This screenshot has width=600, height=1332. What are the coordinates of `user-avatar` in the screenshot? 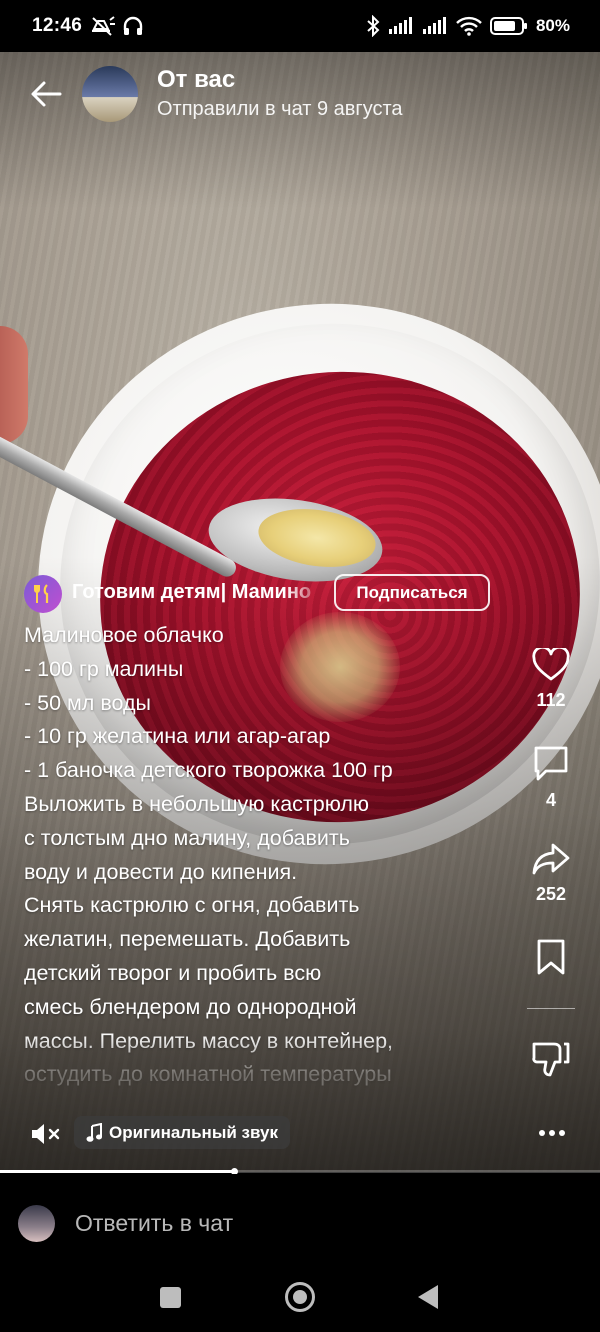 It's located at (36, 1223).